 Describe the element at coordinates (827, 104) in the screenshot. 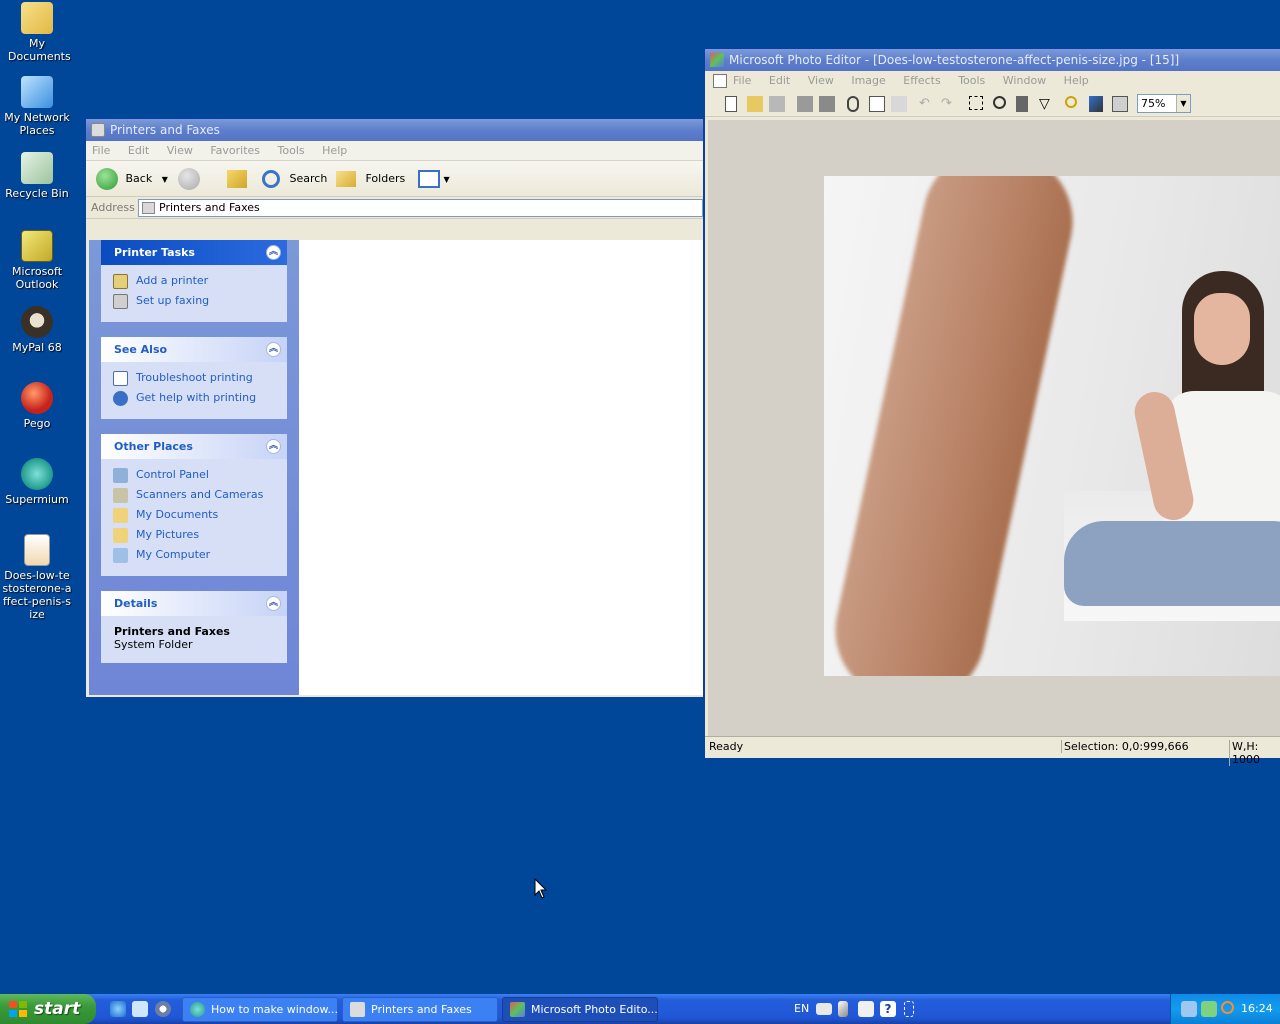

I see `scan-icon` at that location.